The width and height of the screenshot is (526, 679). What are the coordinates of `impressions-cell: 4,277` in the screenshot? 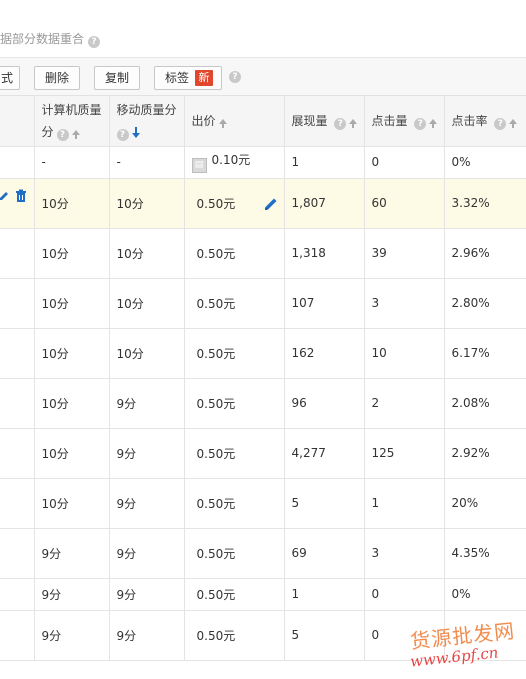 It's located at (324, 453).